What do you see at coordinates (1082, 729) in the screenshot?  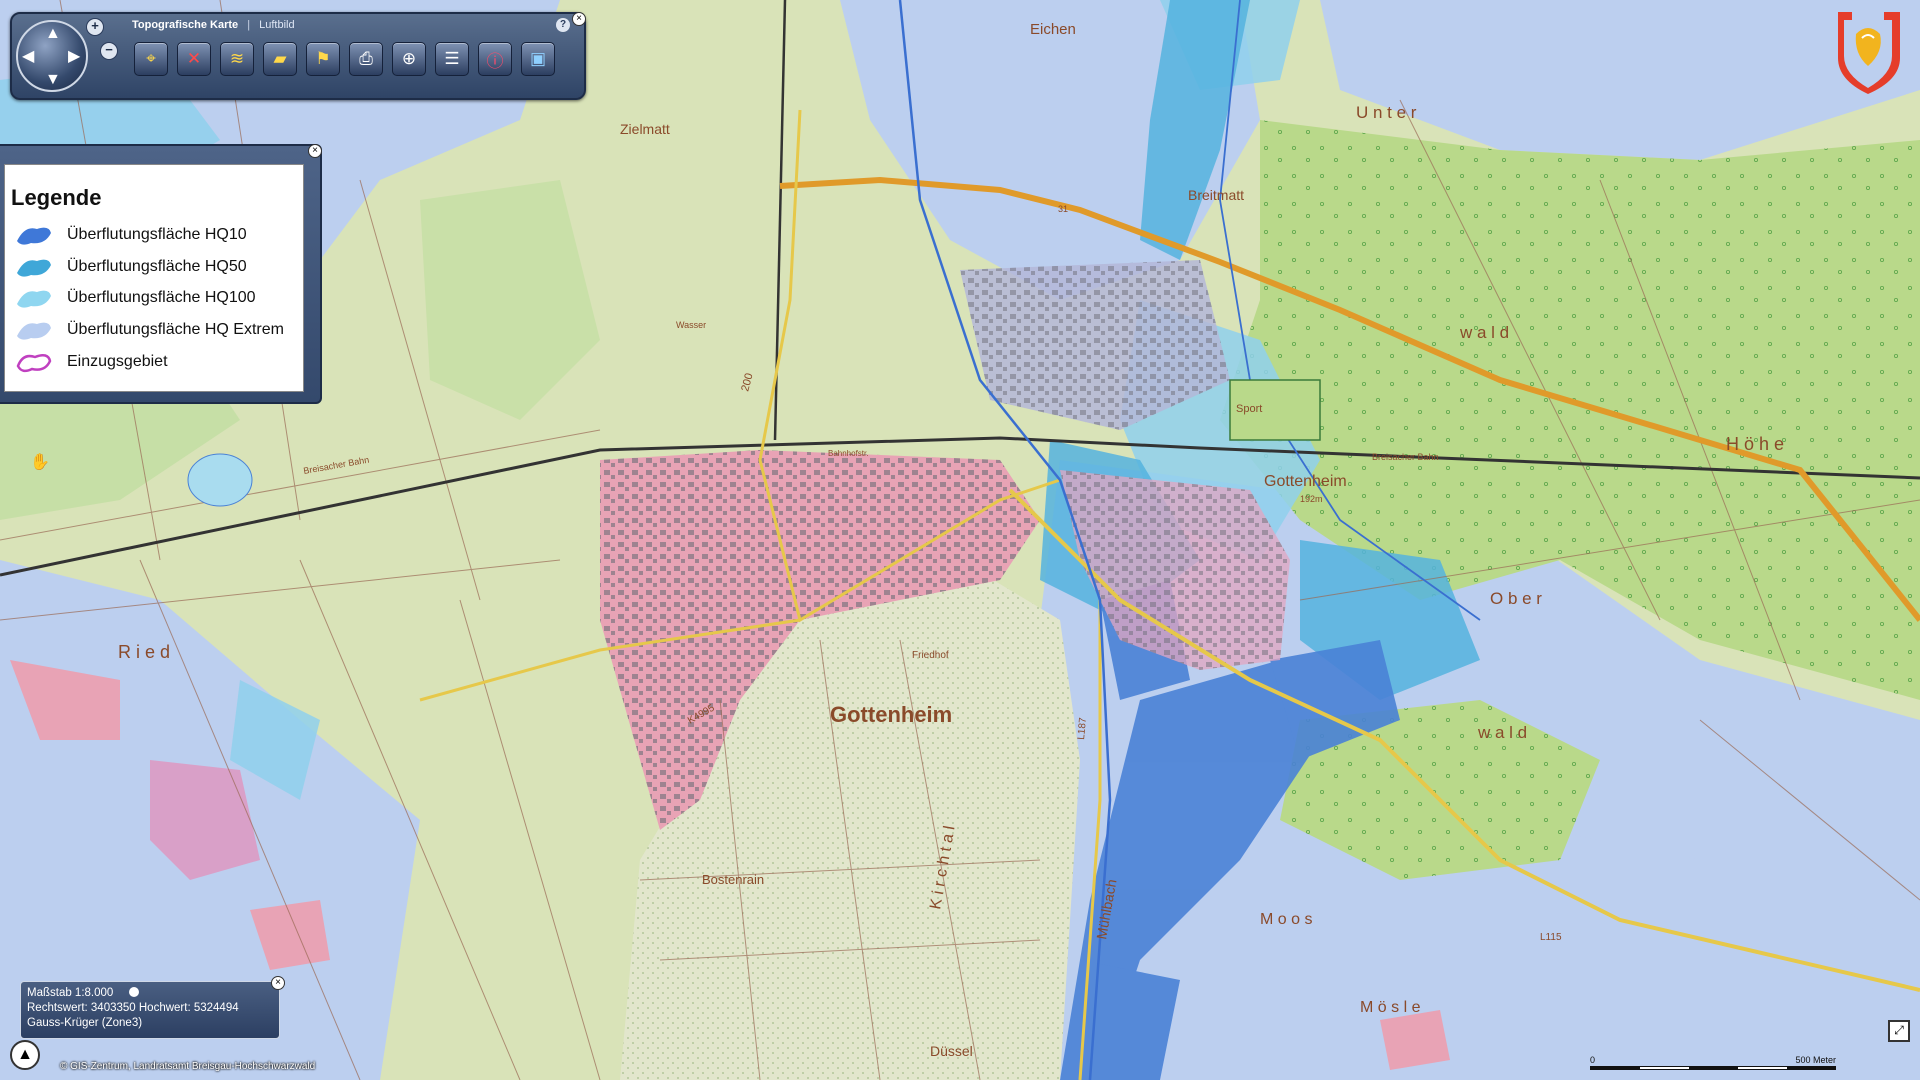 I see `label-road-l187: L187` at bounding box center [1082, 729].